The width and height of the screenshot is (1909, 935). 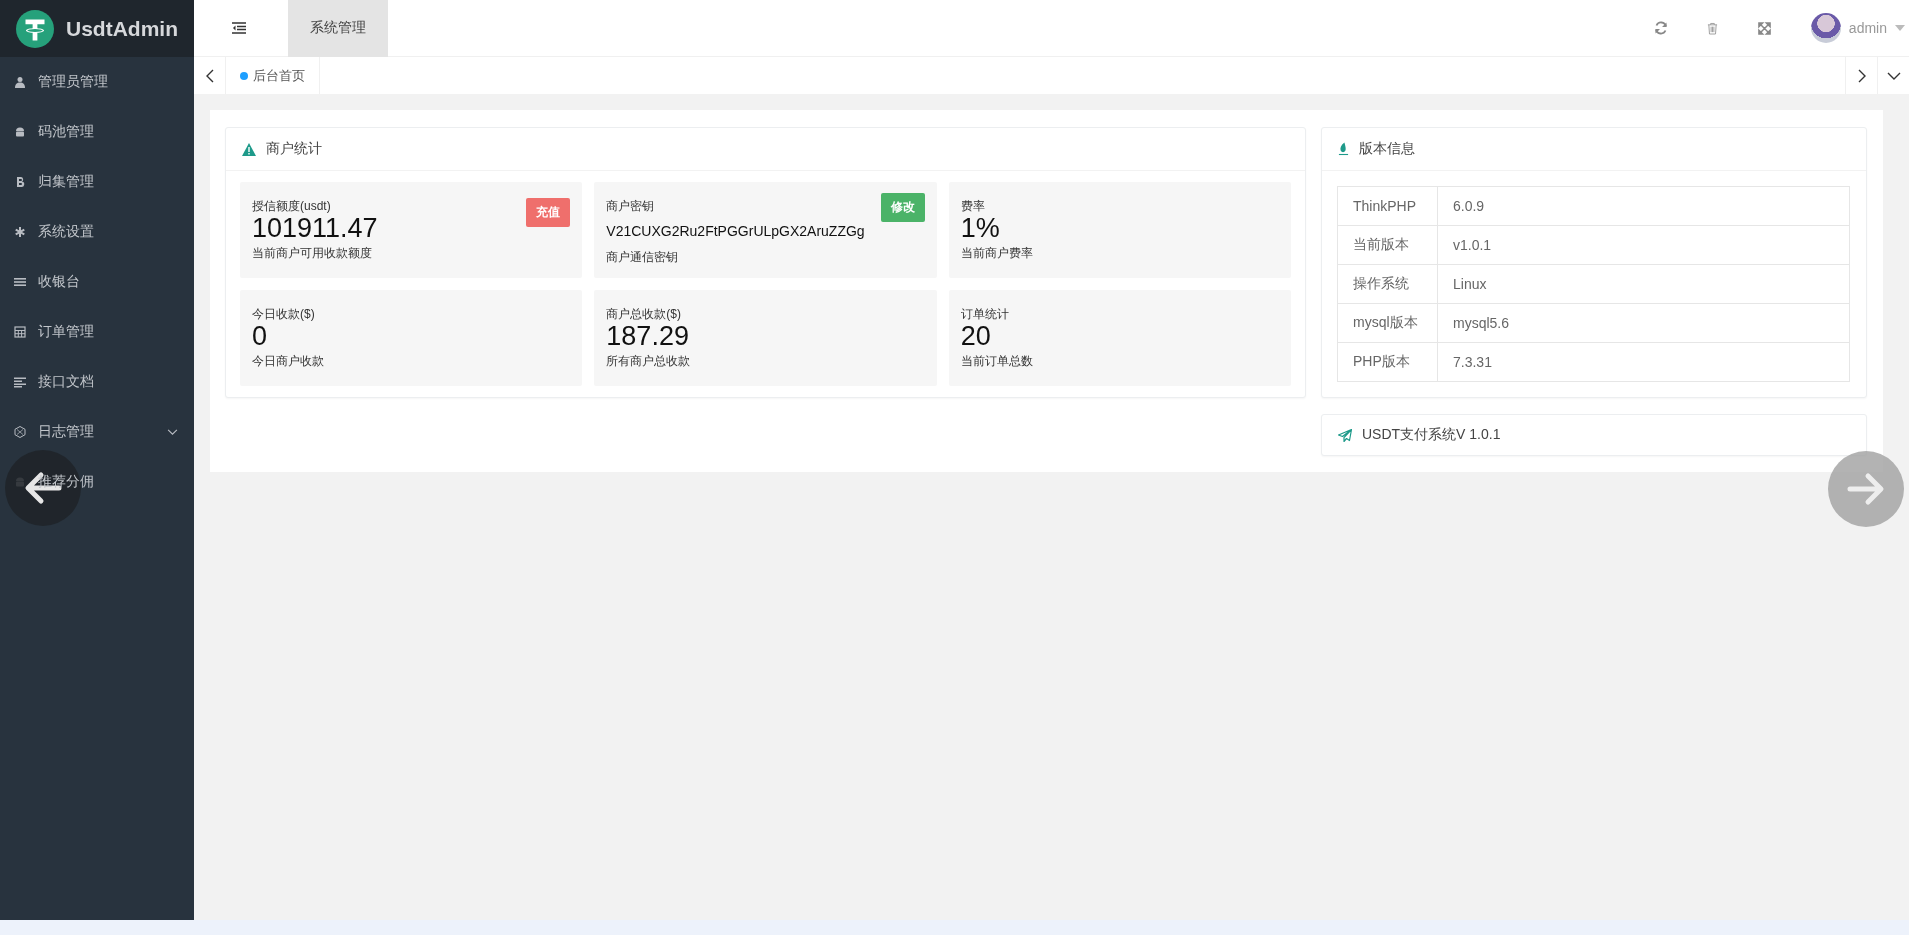 What do you see at coordinates (20, 232) in the screenshot?
I see `asterisk-icon` at bounding box center [20, 232].